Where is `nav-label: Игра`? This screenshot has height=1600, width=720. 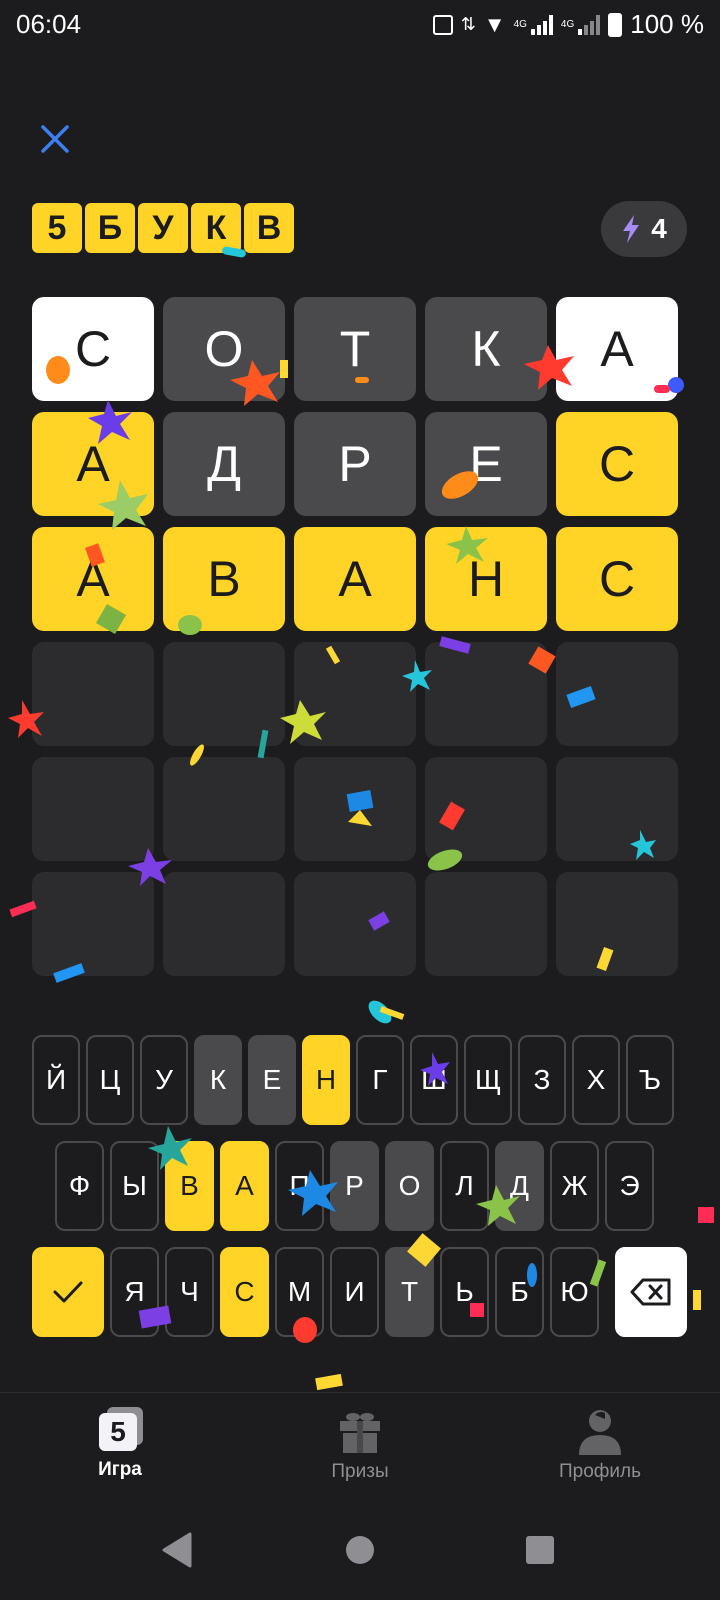 nav-label: Игра is located at coordinates (120, 1469).